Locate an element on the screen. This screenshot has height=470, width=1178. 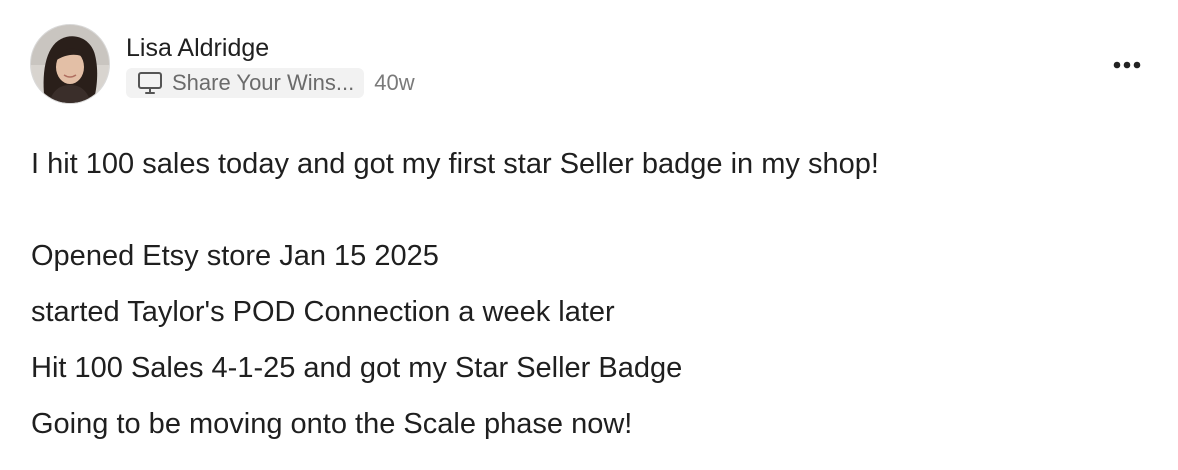
more-options-button is located at coordinates (1127, 65).